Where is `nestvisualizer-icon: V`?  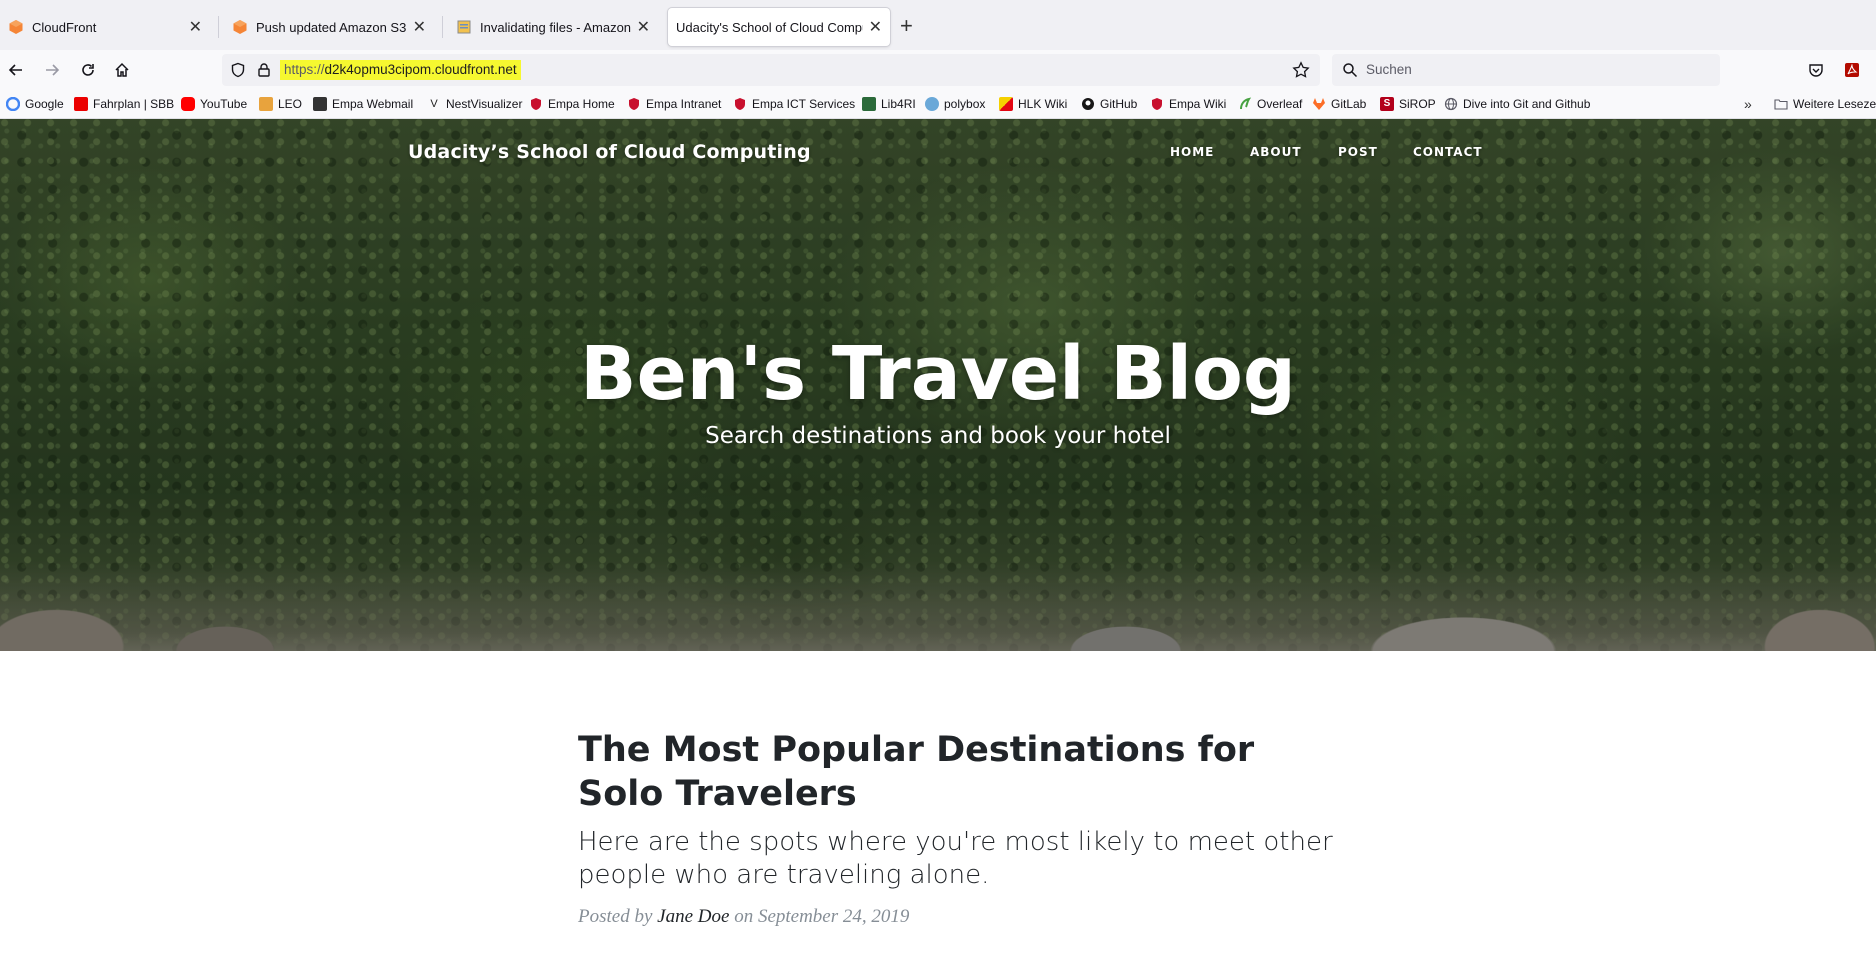 nestvisualizer-icon: V is located at coordinates (434, 104).